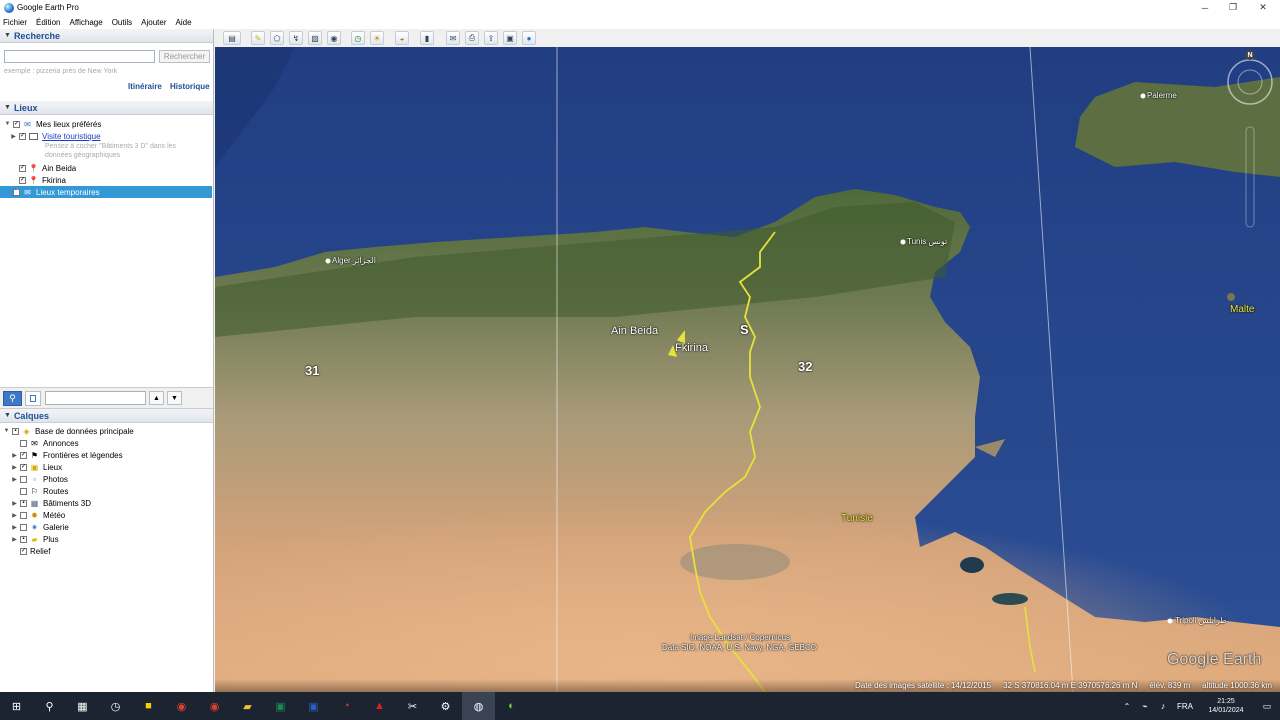  Describe the element at coordinates (106, 168) in the screenshot. I see `place-ain-beida: ✓ 📍 Ain Beida` at that location.